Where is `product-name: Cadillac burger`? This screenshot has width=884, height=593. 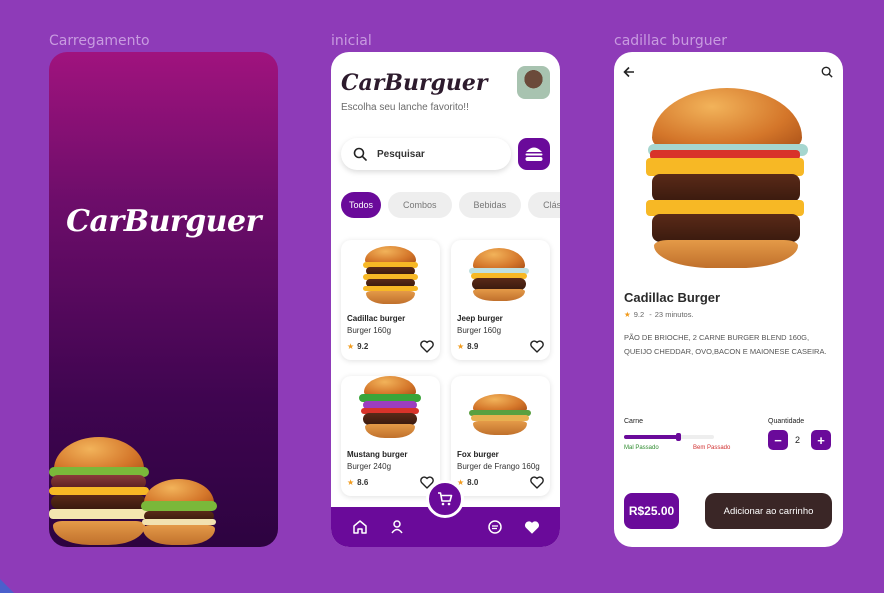 product-name: Cadillac burger is located at coordinates (376, 318).